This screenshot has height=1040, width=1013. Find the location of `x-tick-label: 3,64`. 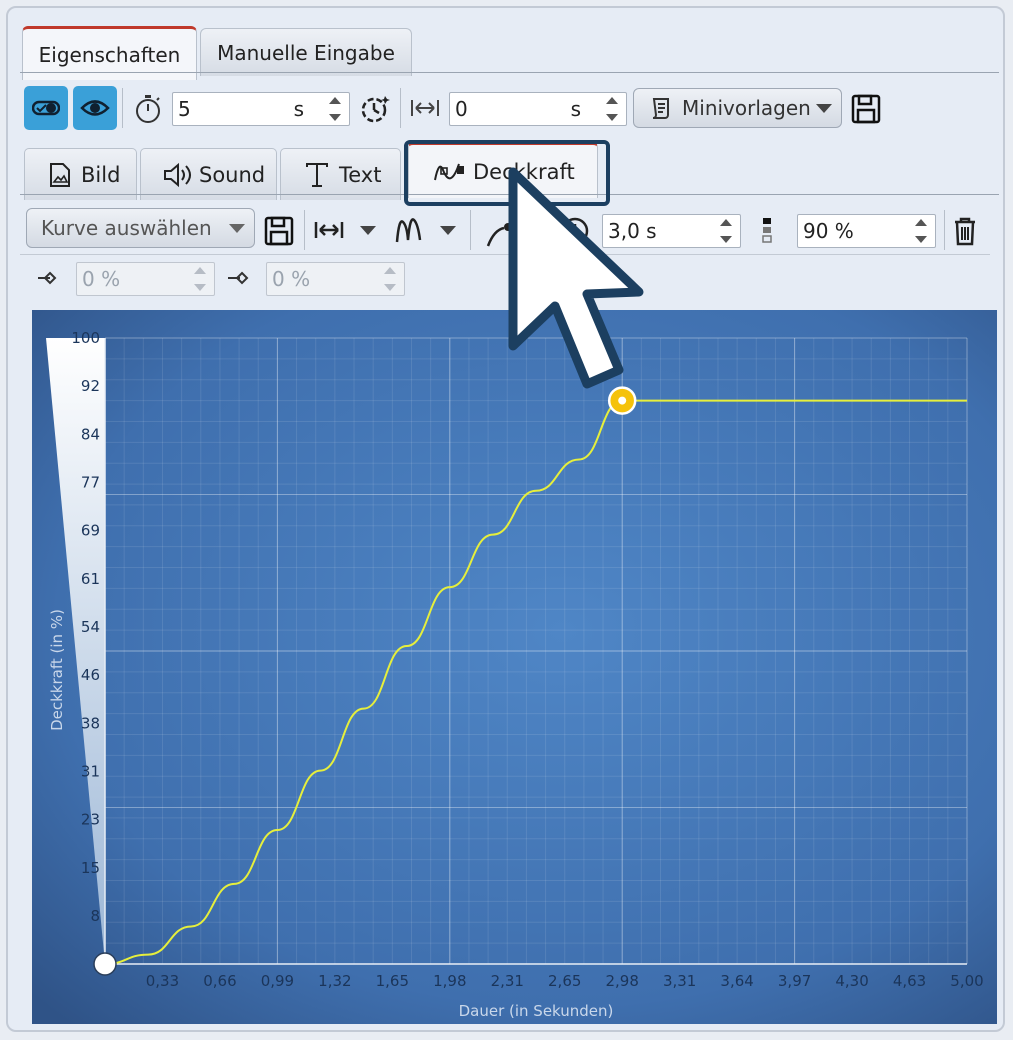

x-tick-label: 3,64 is located at coordinates (736, 981).